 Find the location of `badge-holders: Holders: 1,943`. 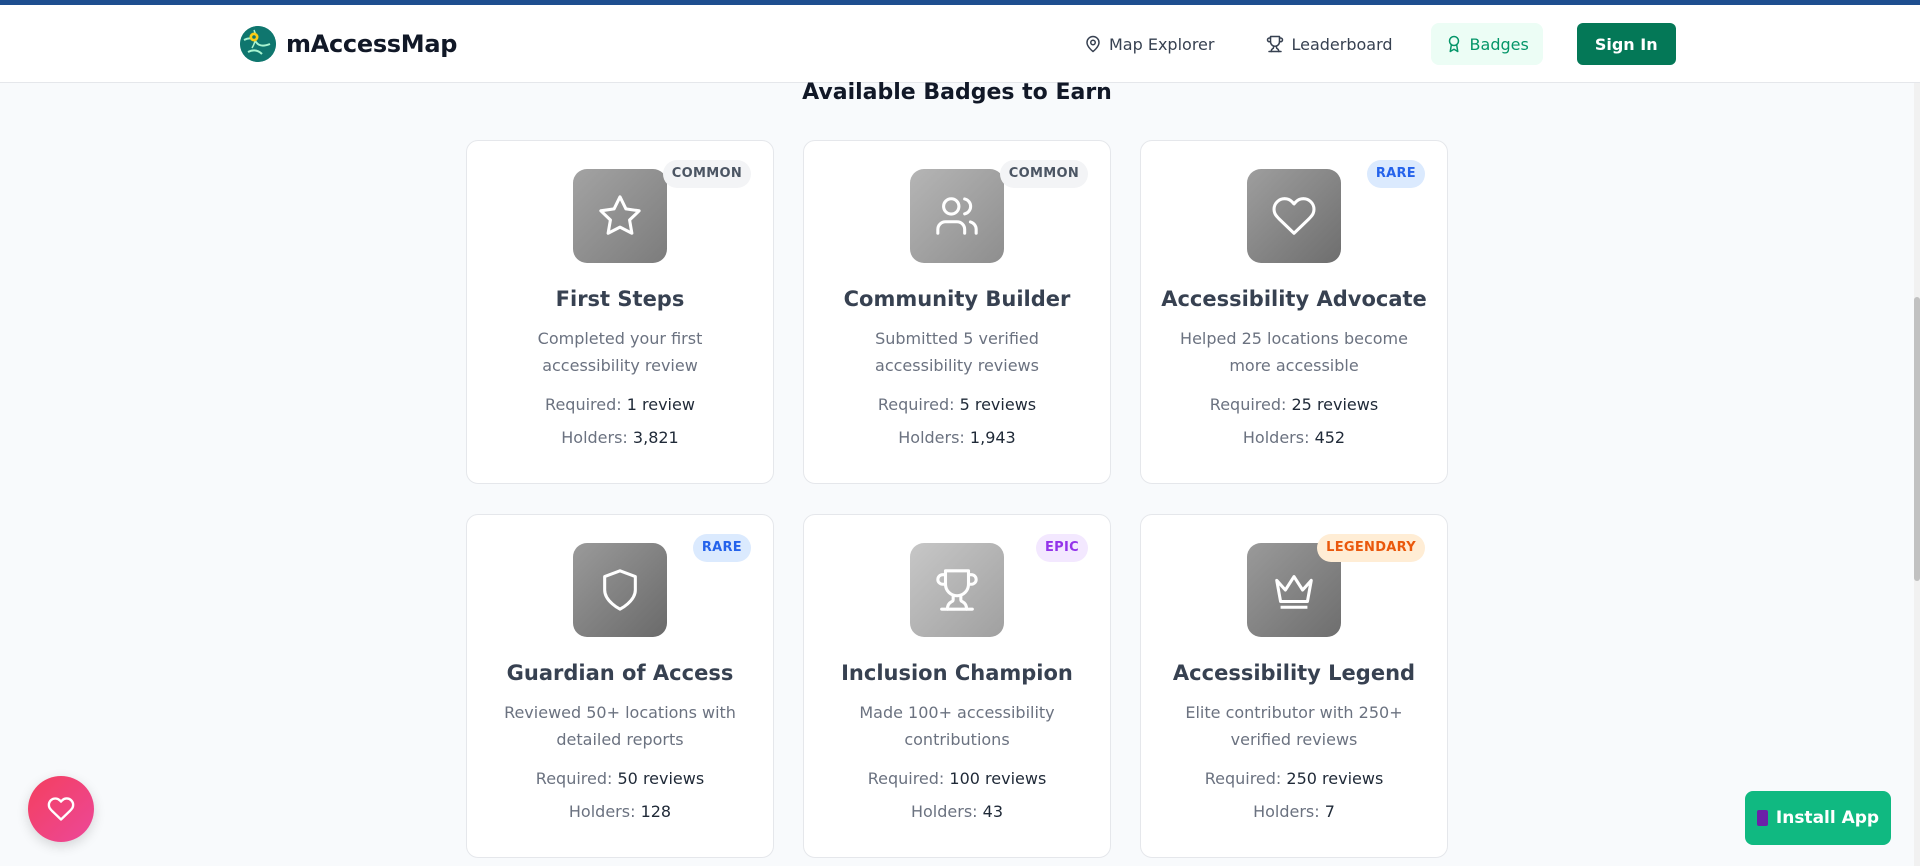

badge-holders: Holders: 1,943 is located at coordinates (957, 438).